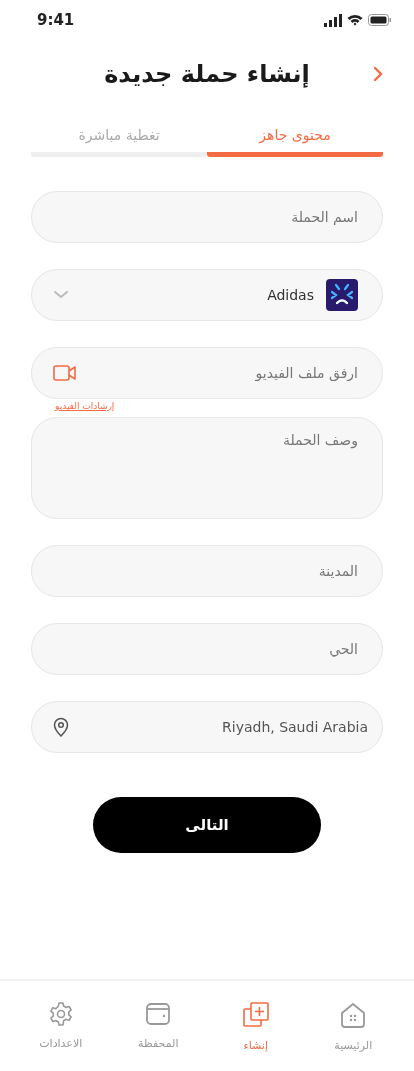 This screenshot has height=1071, width=414. I want to click on status-time: 9:41, so click(56, 20).